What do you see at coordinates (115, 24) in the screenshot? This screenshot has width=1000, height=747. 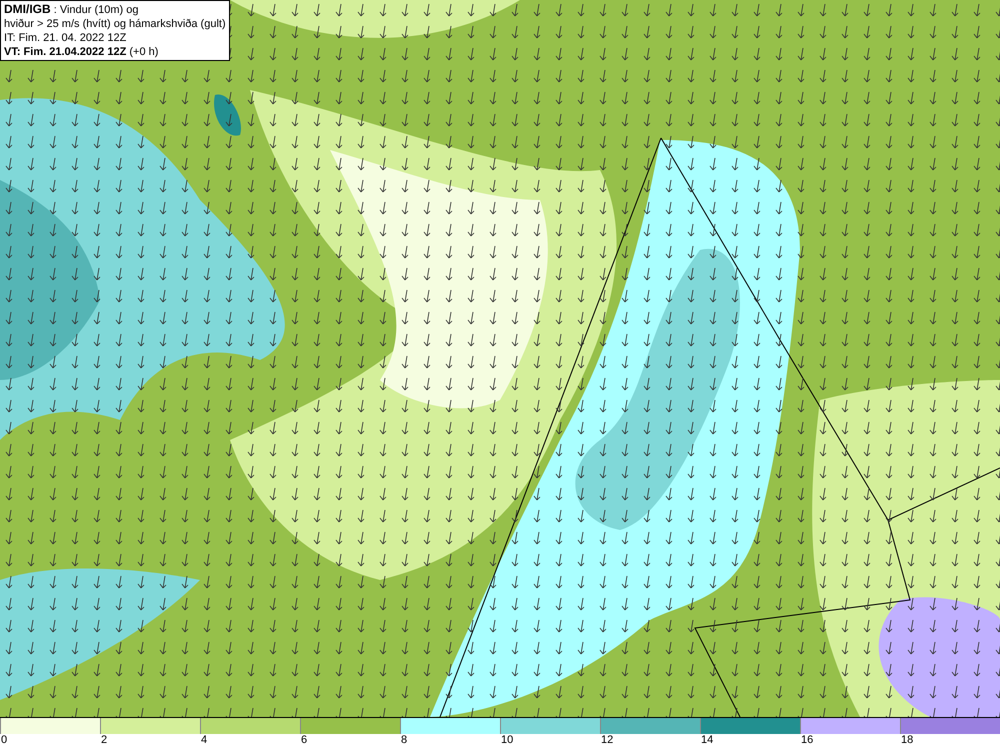 I see `map-subtitle: hviður > 25 m/s (hvítt) og hámarkshviða (gult)` at bounding box center [115, 24].